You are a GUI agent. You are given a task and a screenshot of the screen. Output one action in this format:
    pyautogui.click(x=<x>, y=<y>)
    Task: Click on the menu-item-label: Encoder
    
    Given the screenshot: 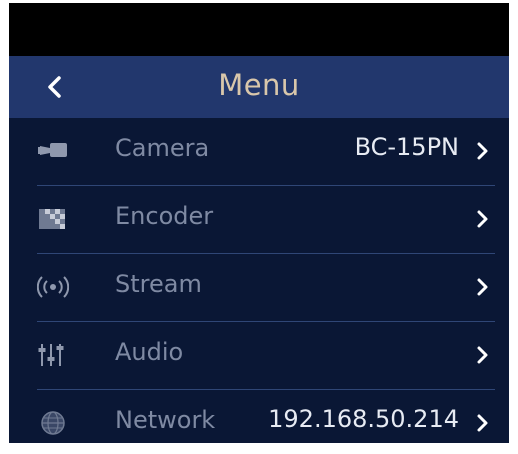 What is the action you would take?
    pyautogui.click(x=164, y=216)
    